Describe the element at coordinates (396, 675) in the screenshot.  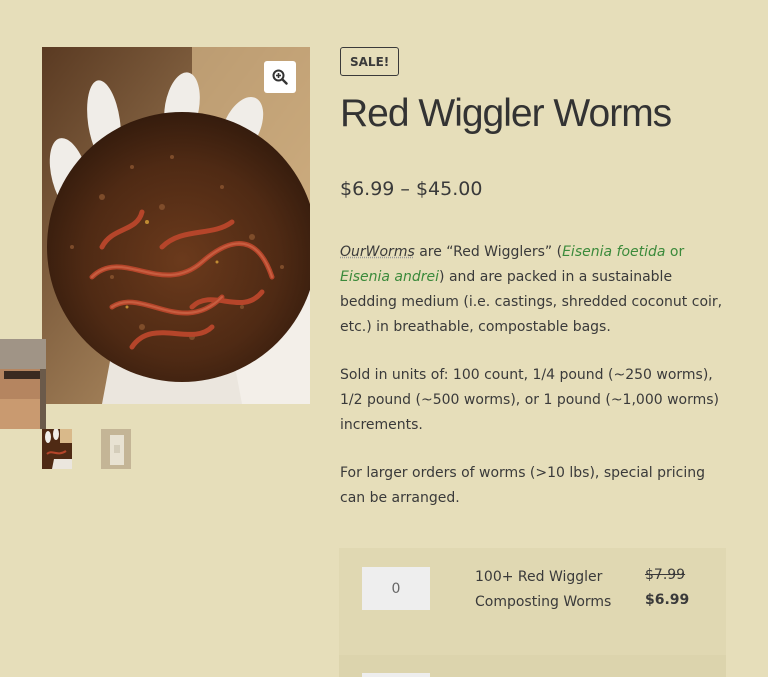
I see `quantity-input-next-row` at that location.